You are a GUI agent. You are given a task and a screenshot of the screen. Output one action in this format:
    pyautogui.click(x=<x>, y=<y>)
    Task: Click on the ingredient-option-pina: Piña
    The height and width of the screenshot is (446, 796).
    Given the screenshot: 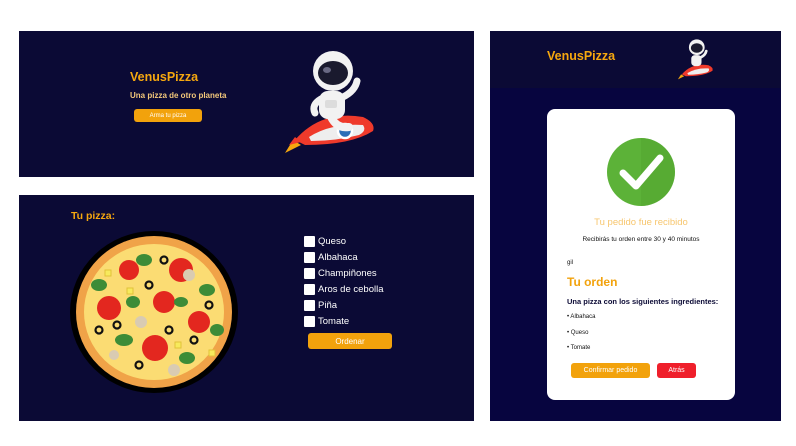 What is the action you would take?
    pyautogui.click(x=320, y=305)
    